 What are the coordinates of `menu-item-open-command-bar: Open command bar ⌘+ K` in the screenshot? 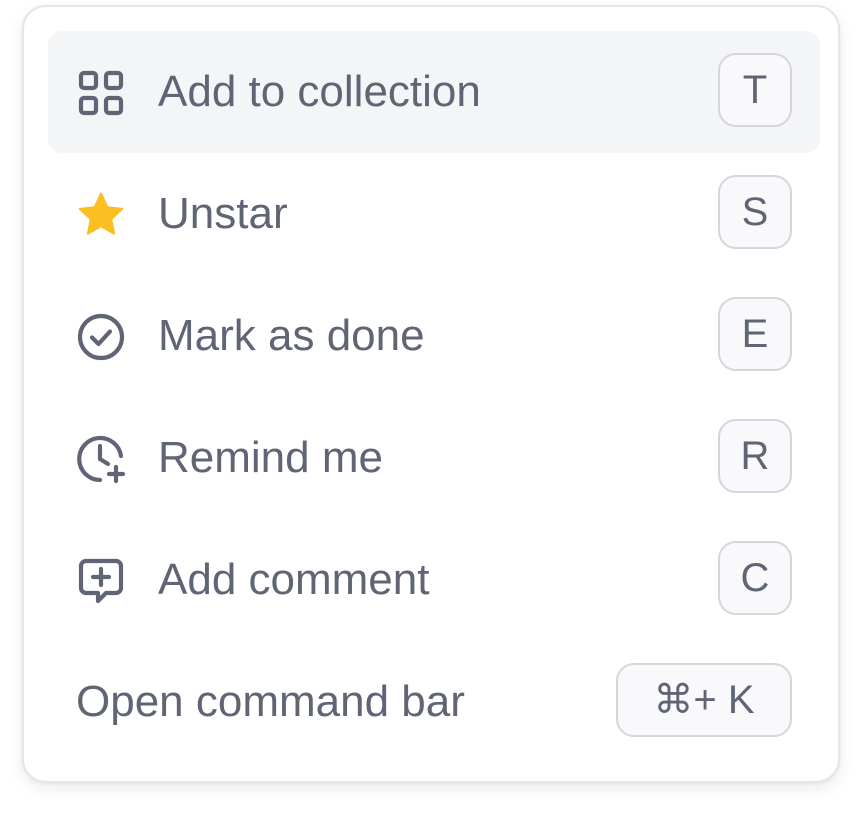 It's located at (434, 702).